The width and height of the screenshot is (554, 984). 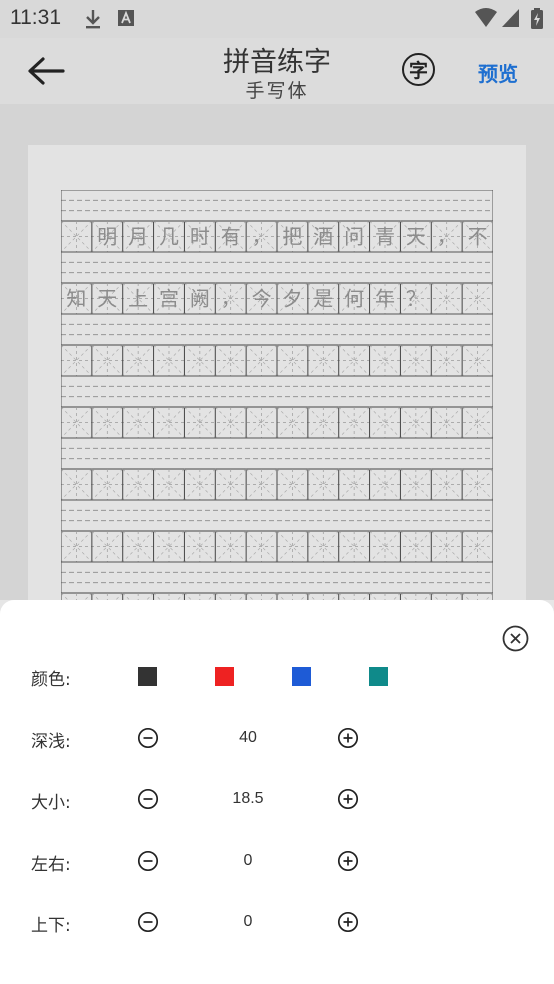 What do you see at coordinates (354, 237) in the screenshot?
I see `practice-char: 问` at bounding box center [354, 237].